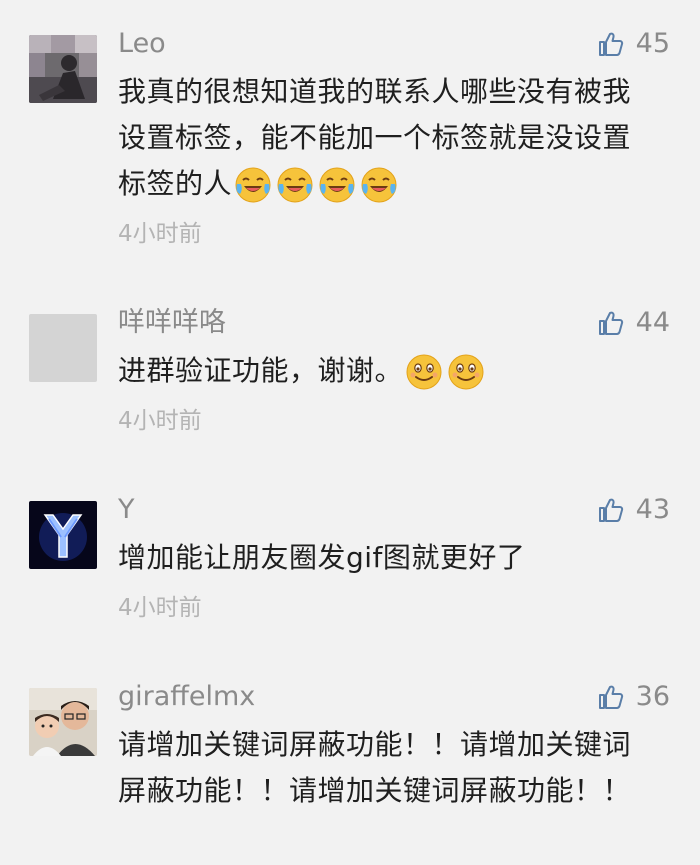 The height and width of the screenshot is (865, 700). What do you see at coordinates (634, 323) in the screenshot?
I see `like-button: 44` at bounding box center [634, 323].